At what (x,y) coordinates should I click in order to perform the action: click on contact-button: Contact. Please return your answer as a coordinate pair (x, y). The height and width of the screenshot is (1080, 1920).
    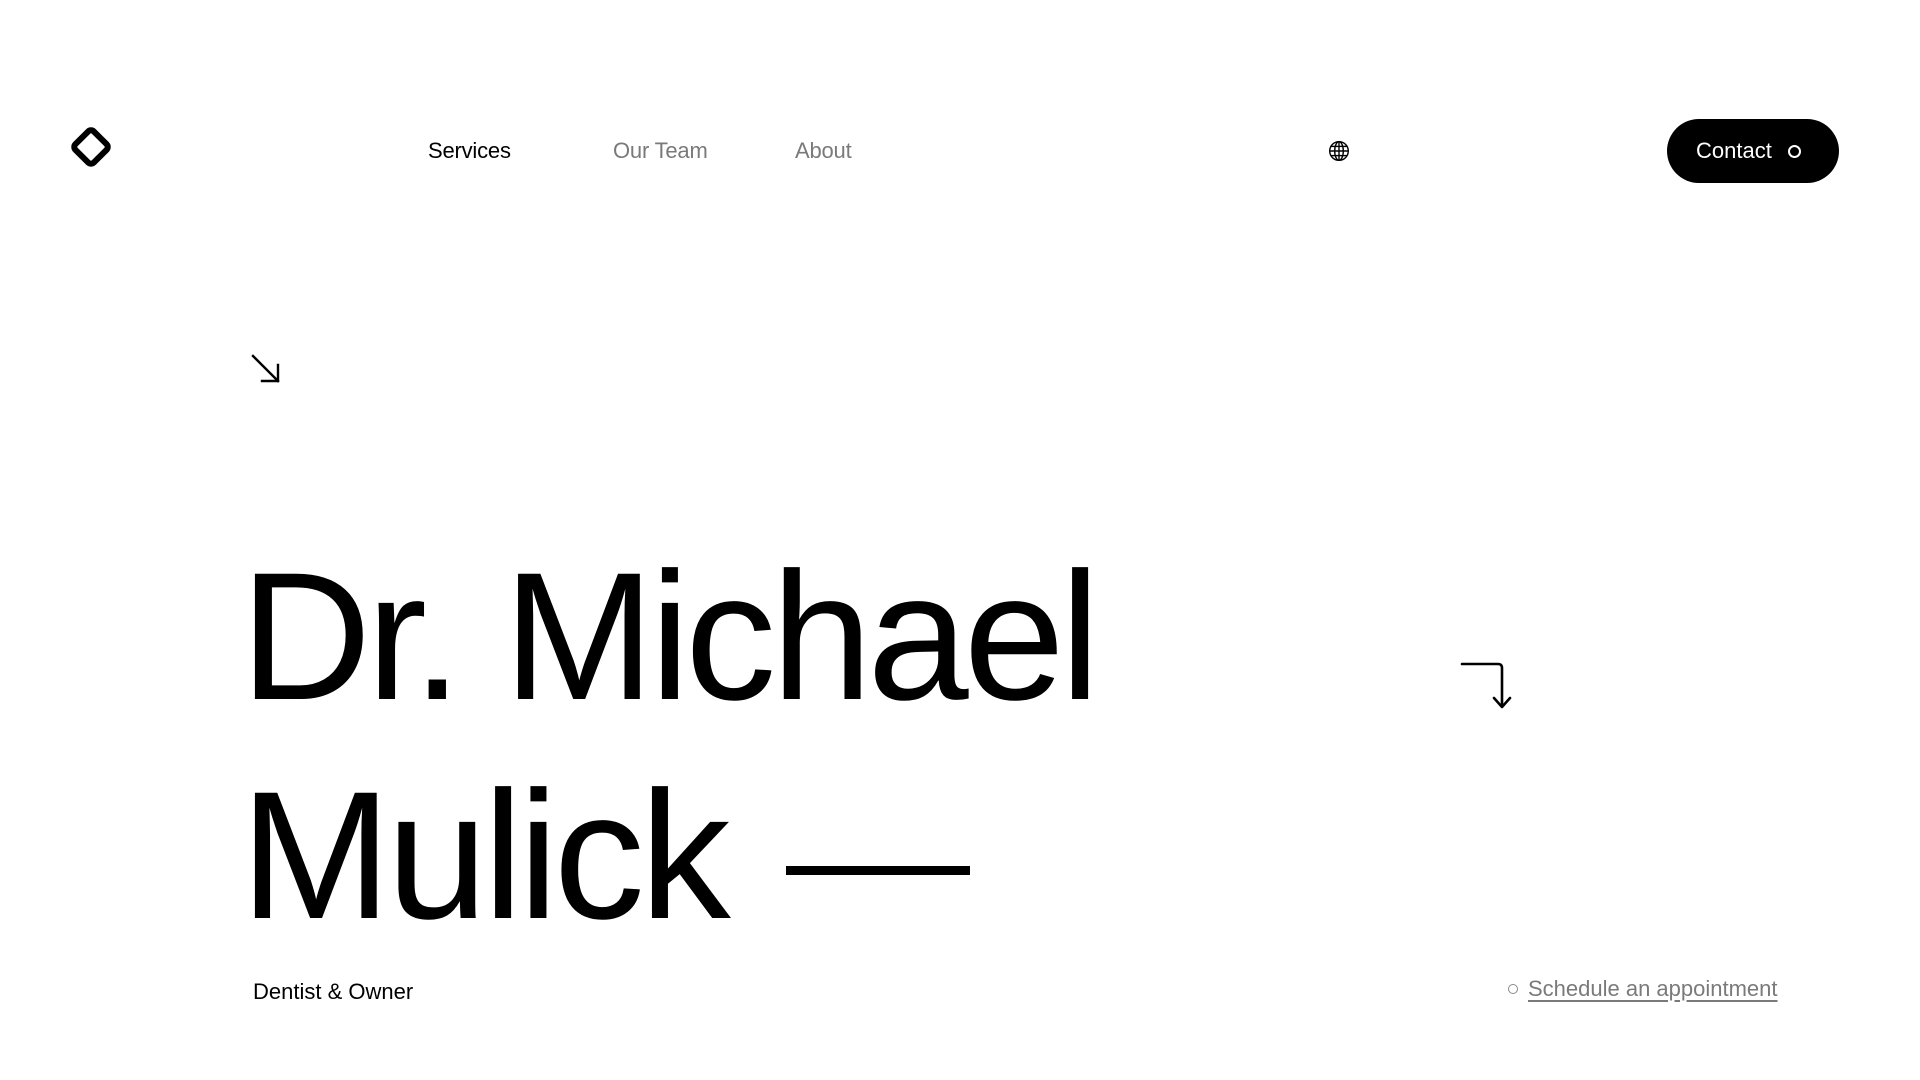
    Looking at the image, I should click on (1753, 151).